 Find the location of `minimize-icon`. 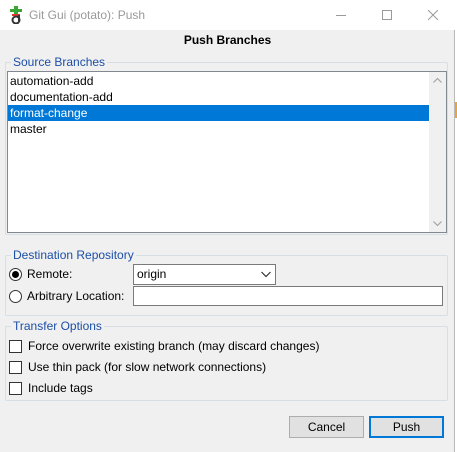

minimize-icon is located at coordinates (341, 15).